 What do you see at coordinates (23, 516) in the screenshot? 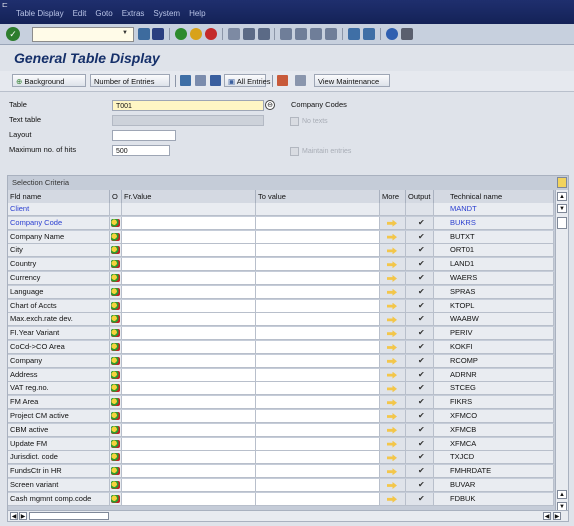
I see `scroll-right-small-icon: ▶` at bounding box center [23, 516].